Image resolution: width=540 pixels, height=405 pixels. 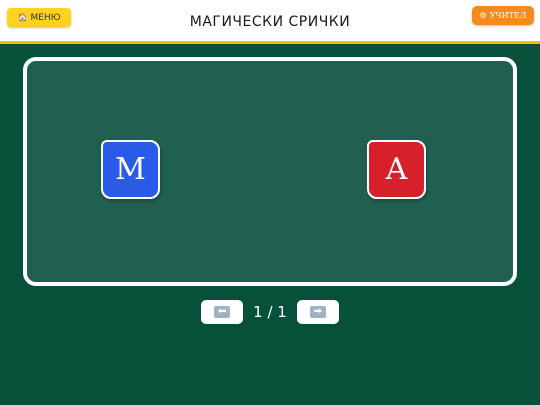 What do you see at coordinates (22, 17) in the screenshot?
I see `house-icon: 🏠` at bounding box center [22, 17].